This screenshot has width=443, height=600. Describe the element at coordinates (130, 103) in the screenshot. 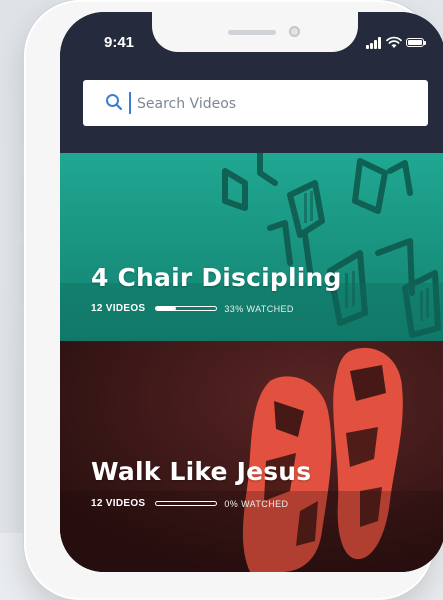

I see `text-cursor` at that location.